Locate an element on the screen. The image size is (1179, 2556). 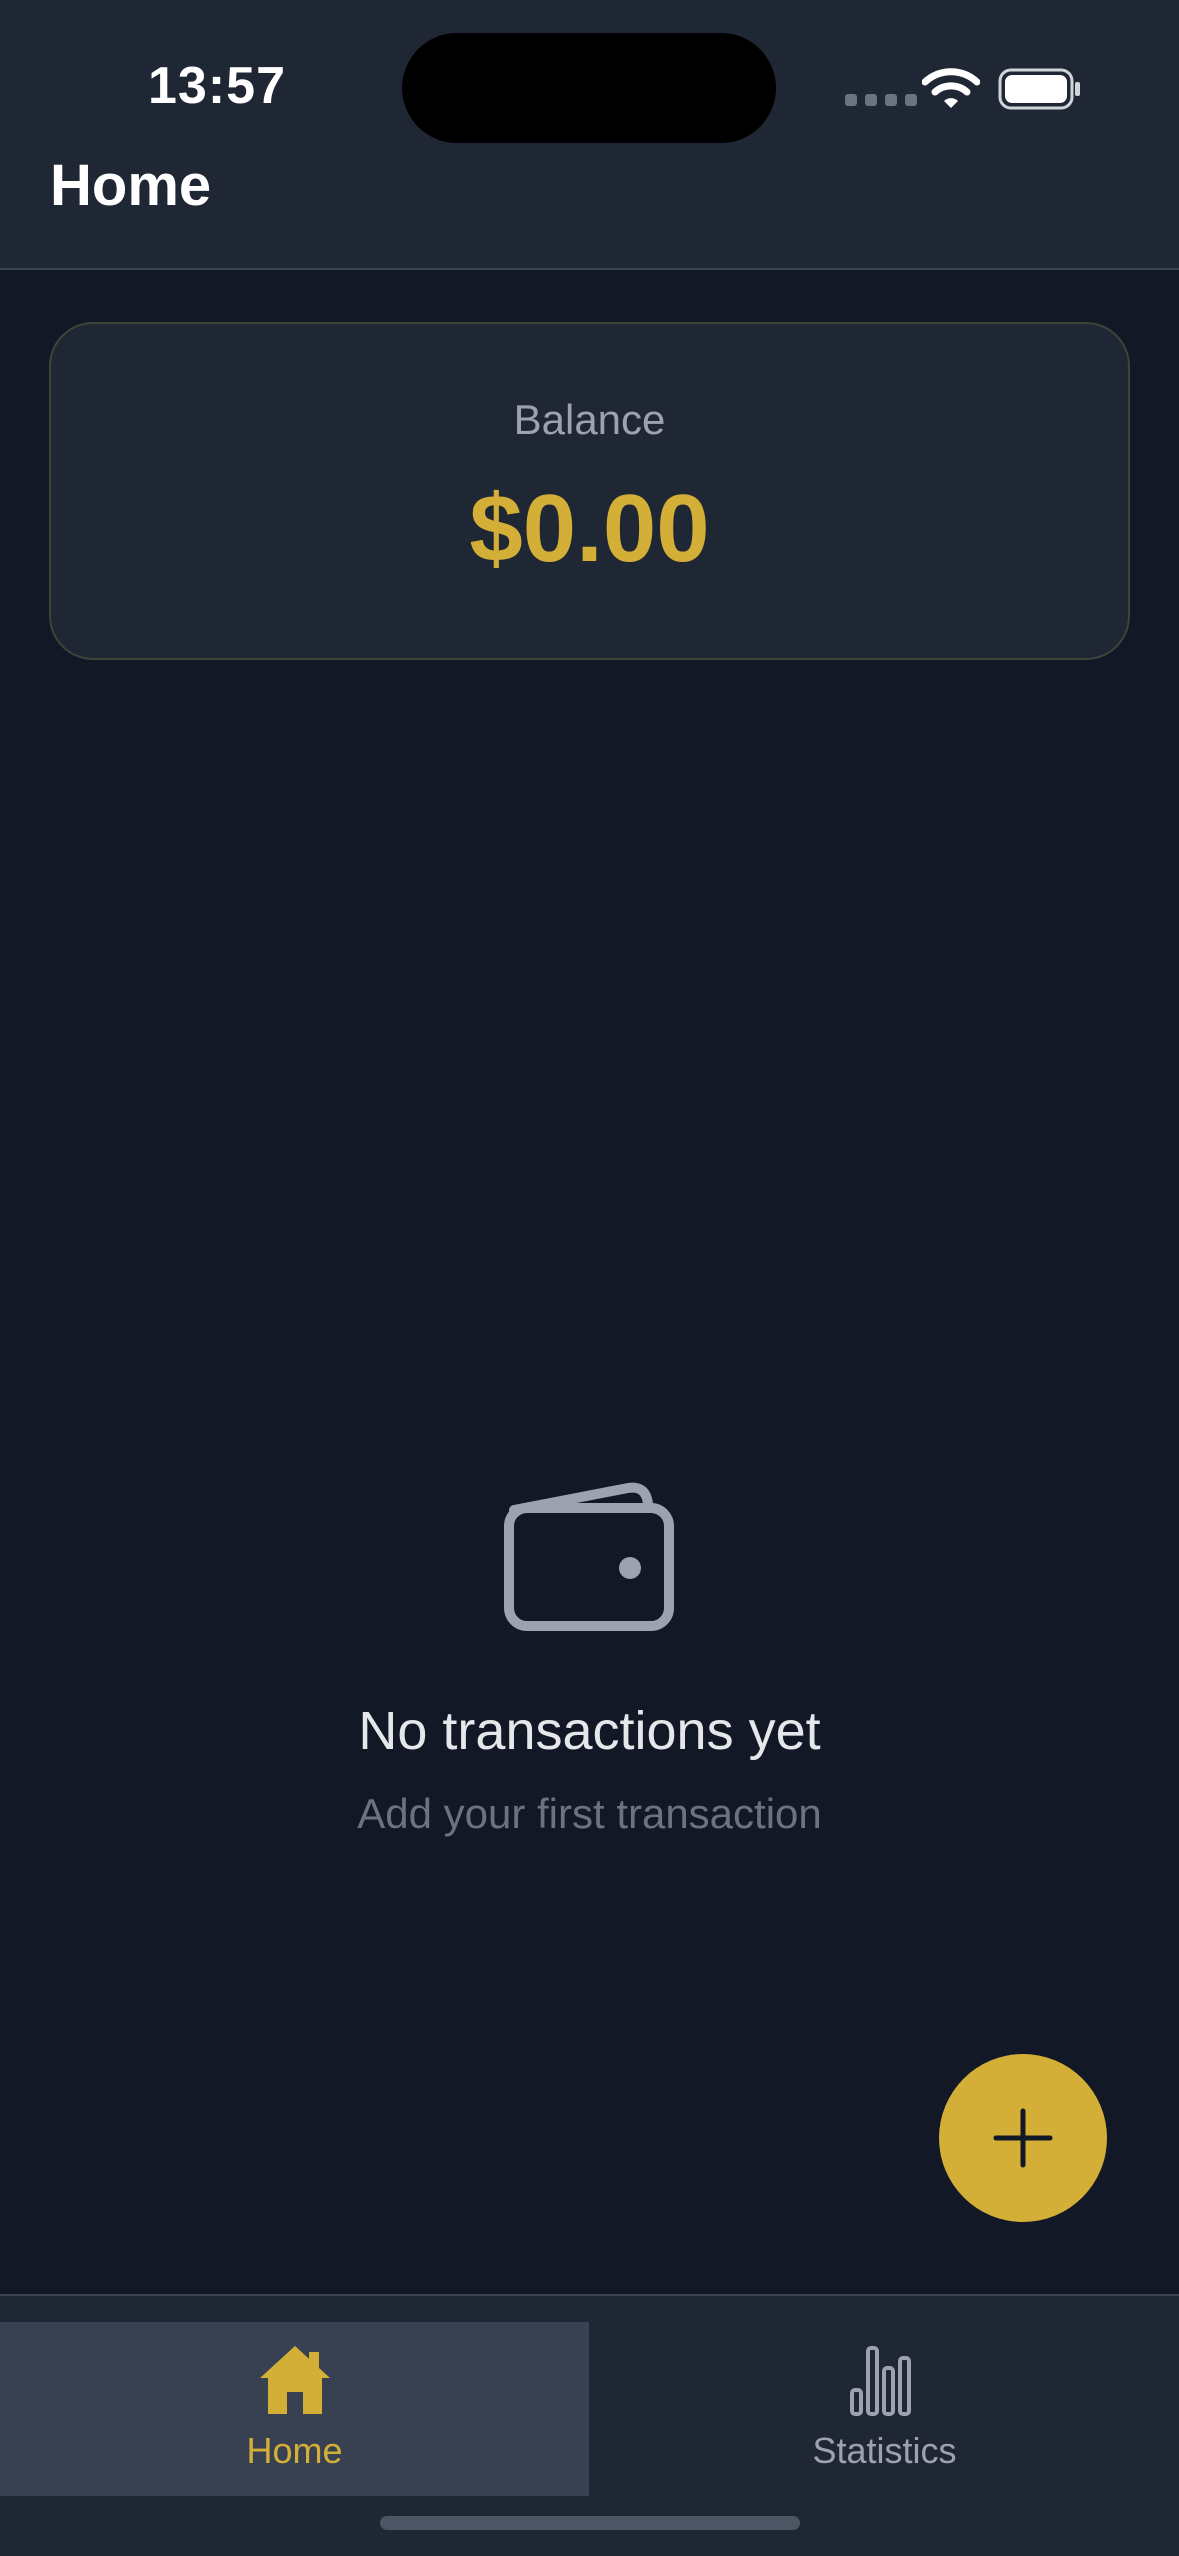
status-time: 13:57 is located at coordinates (217, 86).